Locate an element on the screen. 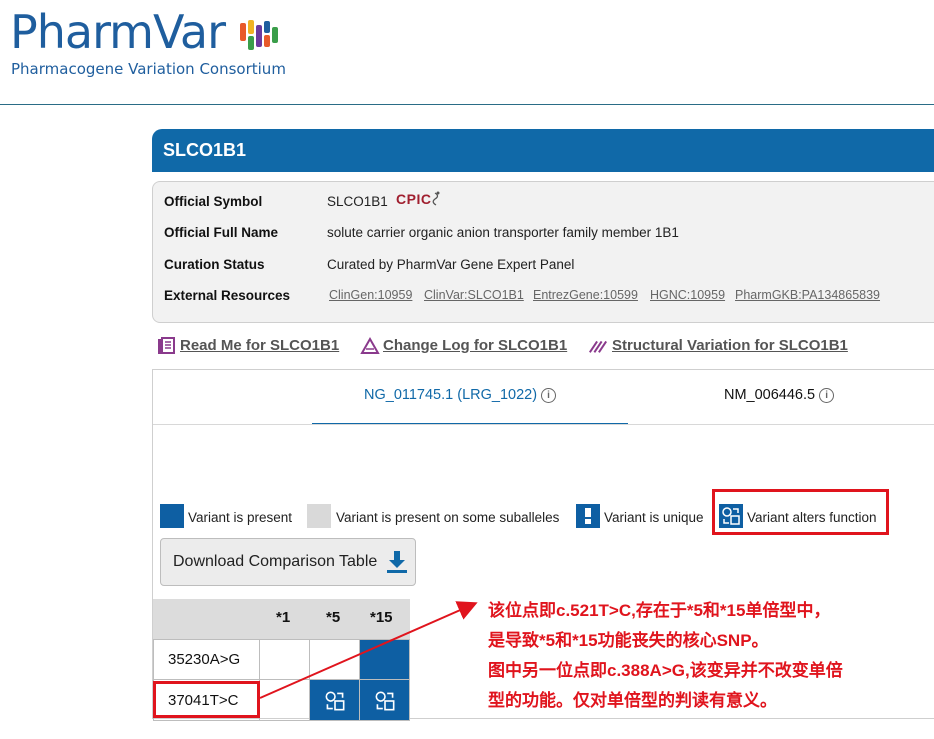 This screenshot has height=739, width=934. annotation-text-line: 型的功能。仅对单倍型的判读有意义。 is located at coordinates (632, 700).